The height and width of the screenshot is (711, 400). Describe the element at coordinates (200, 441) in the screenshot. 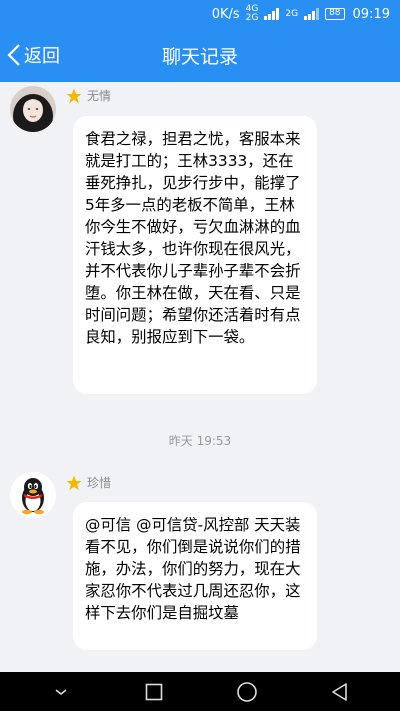

I see `timestamp: 昨天 19:53` at that location.